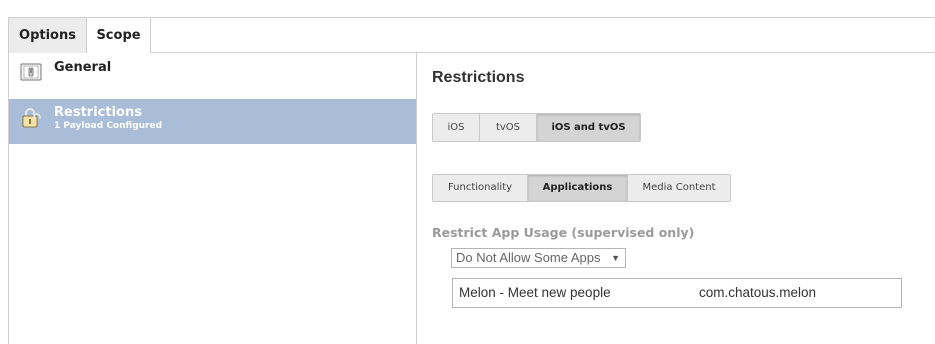 This screenshot has width=935, height=344. Describe the element at coordinates (563, 232) in the screenshot. I see `restrict-app-usage-label: Restrict App Usage (supervised only)` at that location.